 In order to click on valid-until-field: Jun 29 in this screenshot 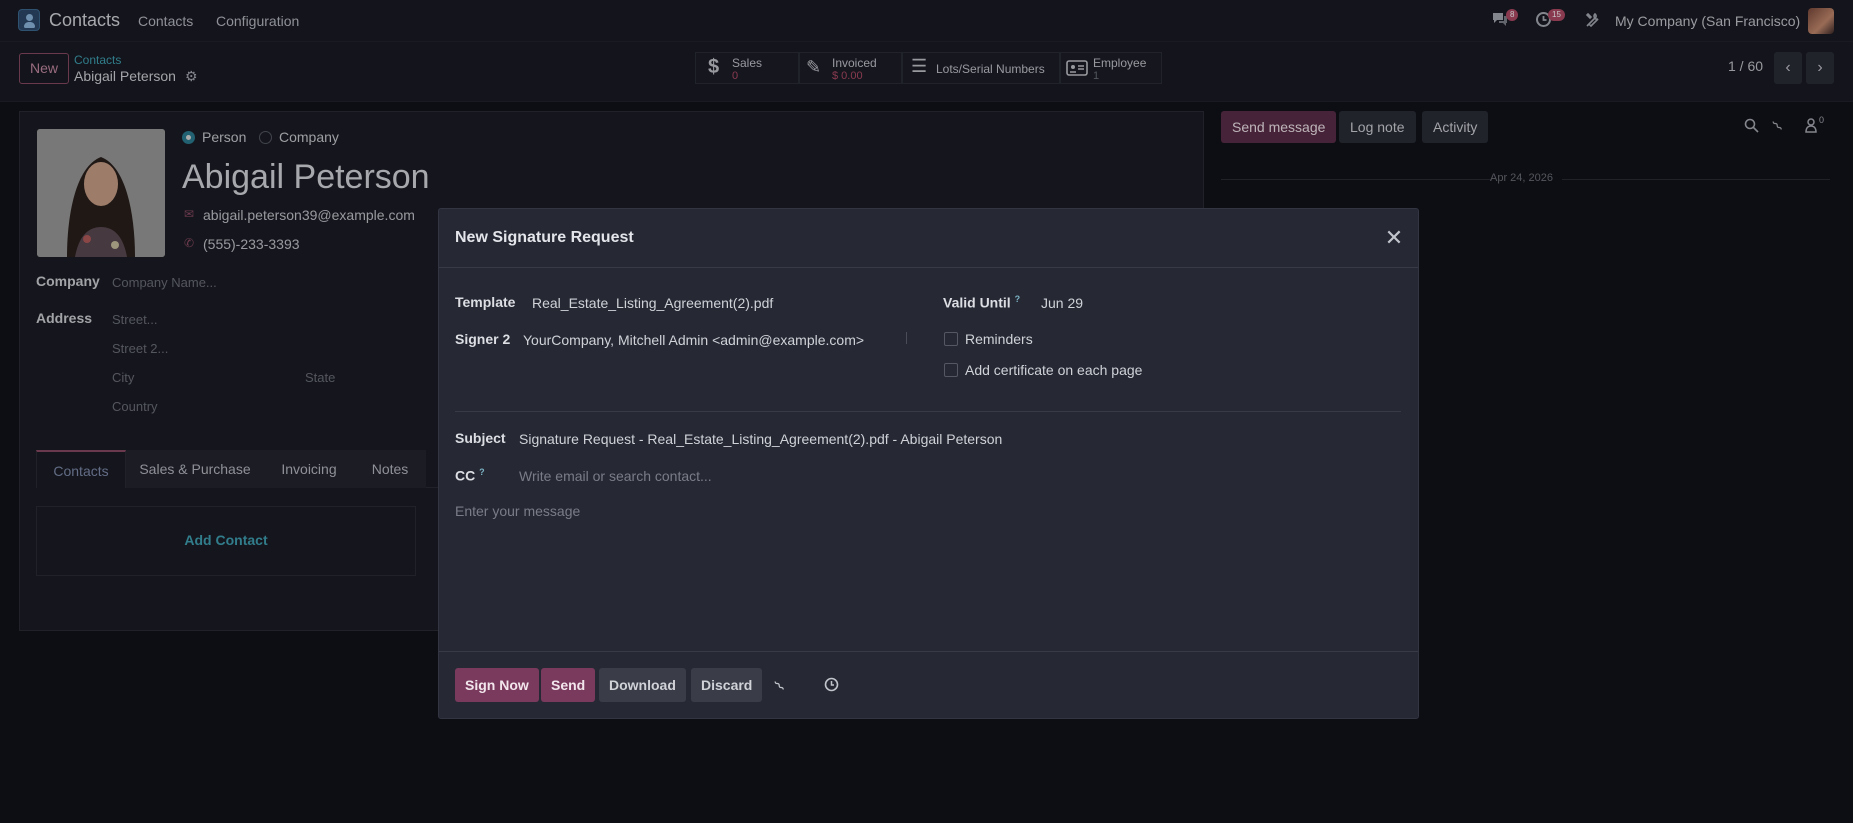, I will do `click(1062, 303)`.